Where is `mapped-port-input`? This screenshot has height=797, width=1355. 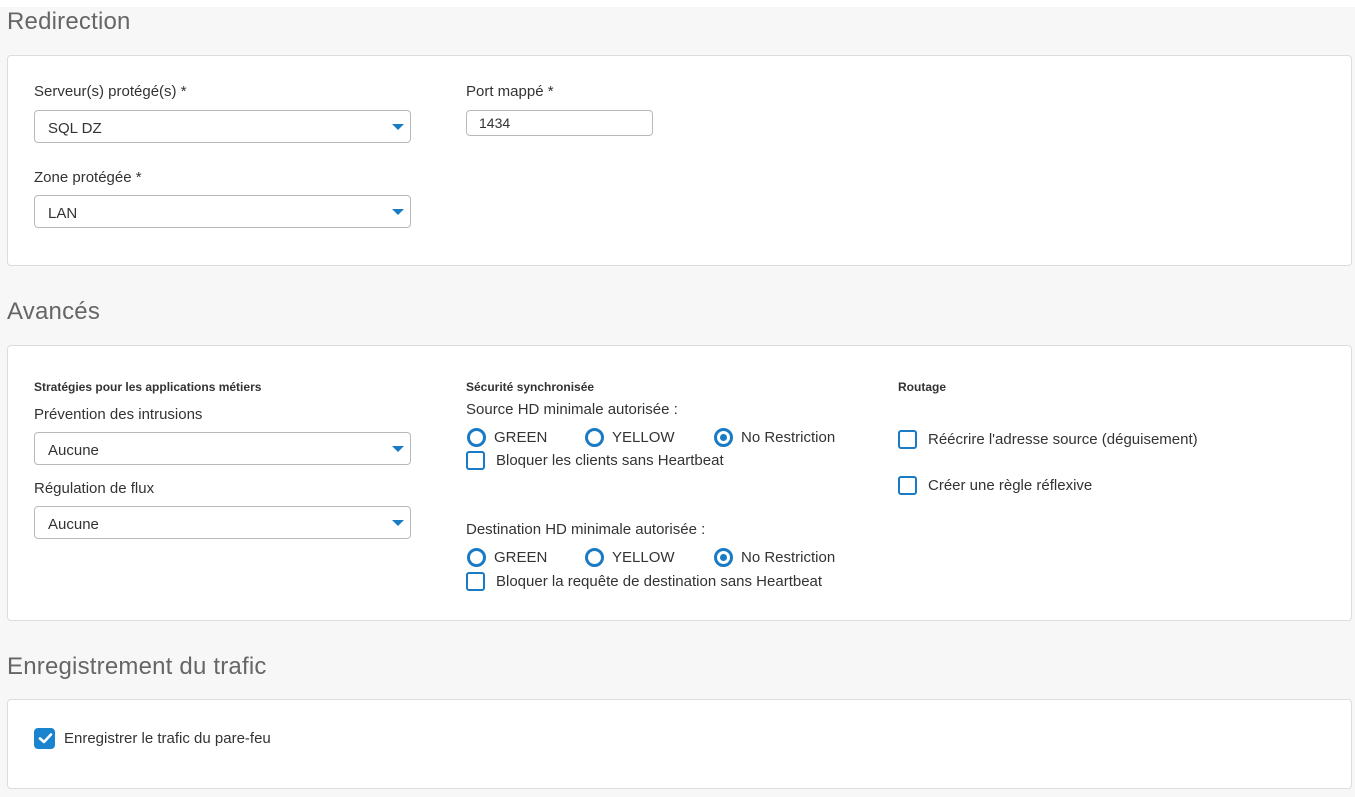
mapped-port-input is located at coordinates (559, 123).